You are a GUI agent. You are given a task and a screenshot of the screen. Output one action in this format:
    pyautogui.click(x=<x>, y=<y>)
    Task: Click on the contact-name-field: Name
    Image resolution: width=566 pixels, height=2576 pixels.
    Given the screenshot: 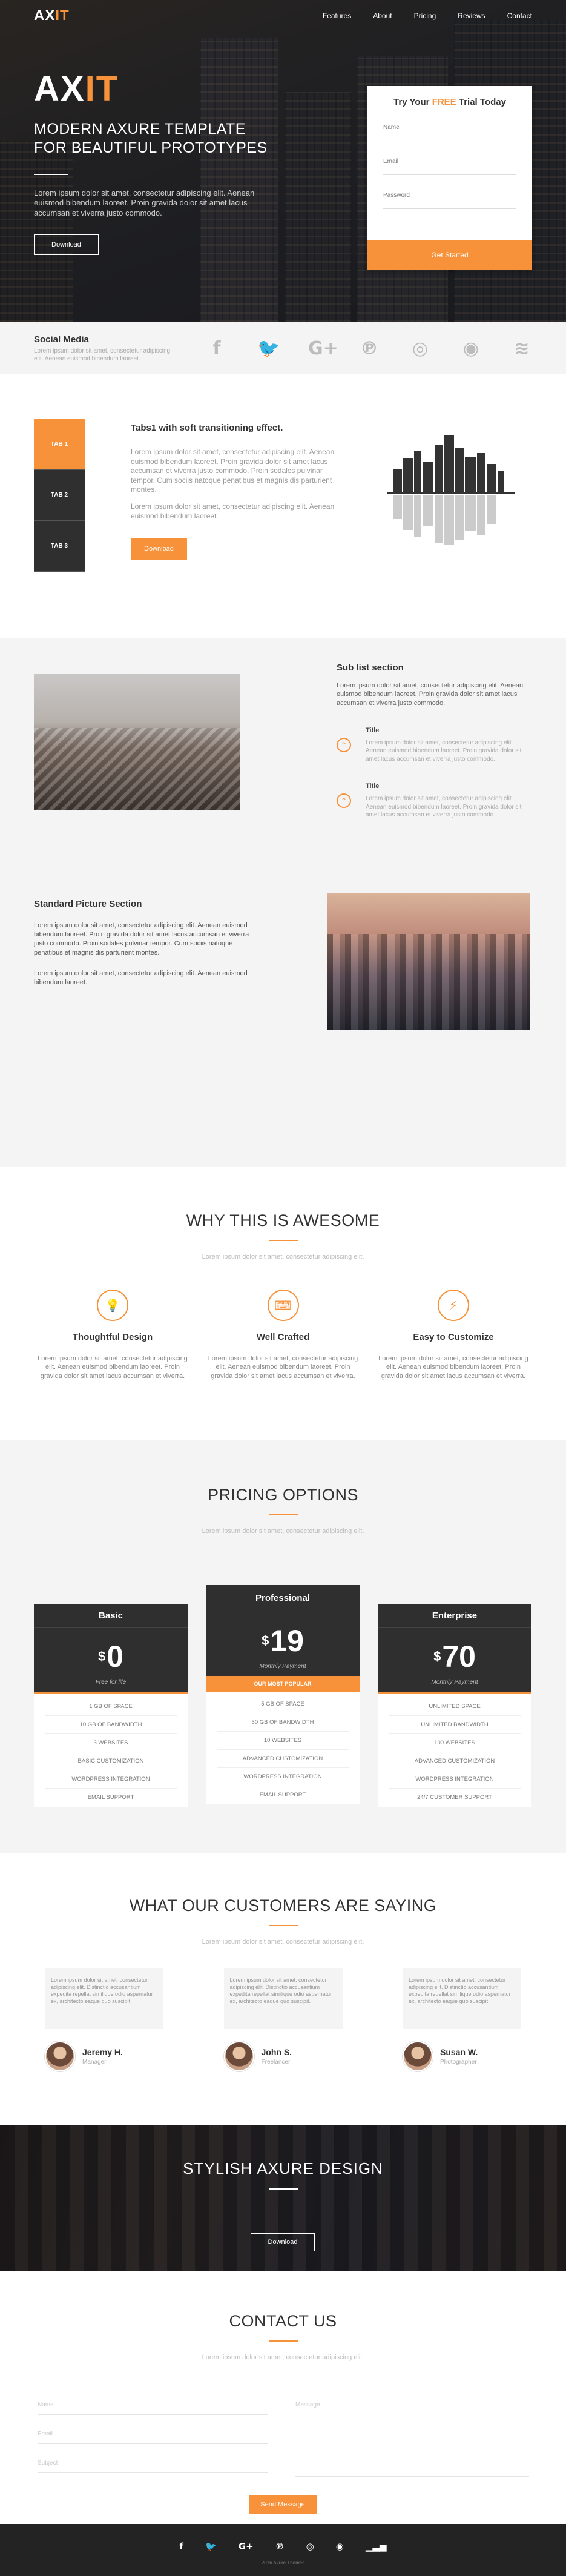 What is the action you would take?
    pyautogui.click(x=153, y=2408)
    